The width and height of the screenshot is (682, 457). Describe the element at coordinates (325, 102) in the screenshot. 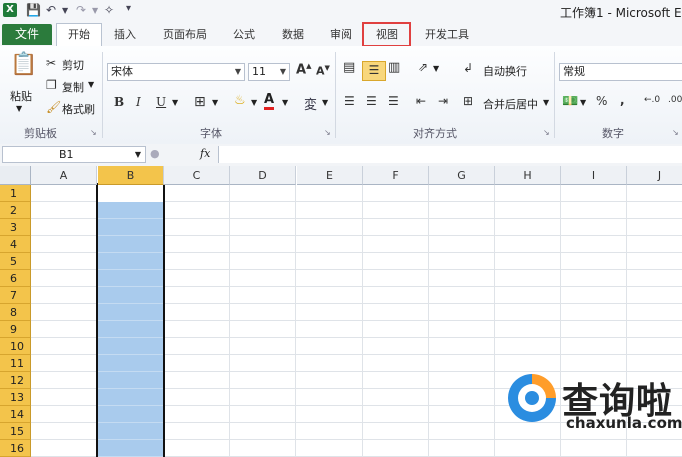

I see `phonetic-dropdown-icon: ▼` at that location.